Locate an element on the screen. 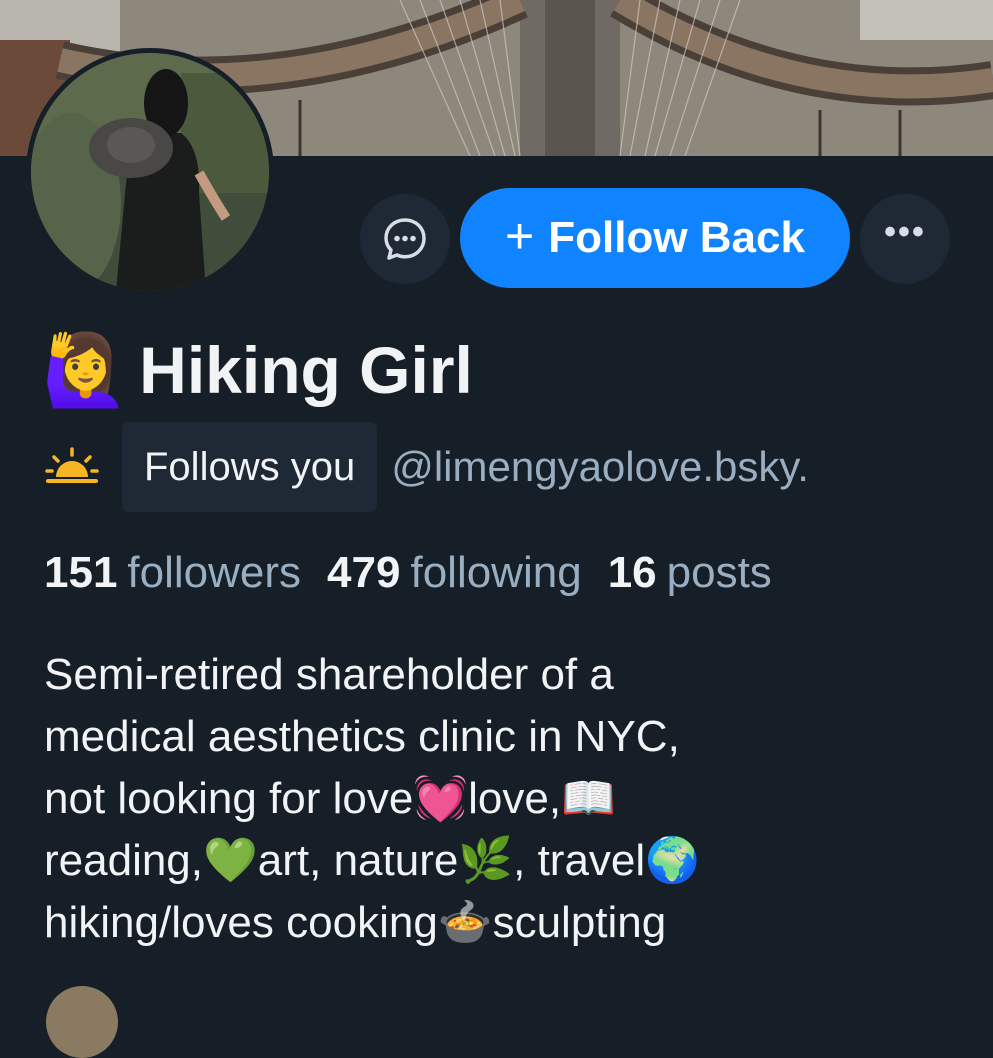 This screenshot has width=993, height=1058. bio-line: medical aesthetics clinic in NYC, is located at coordinates (362, 736).